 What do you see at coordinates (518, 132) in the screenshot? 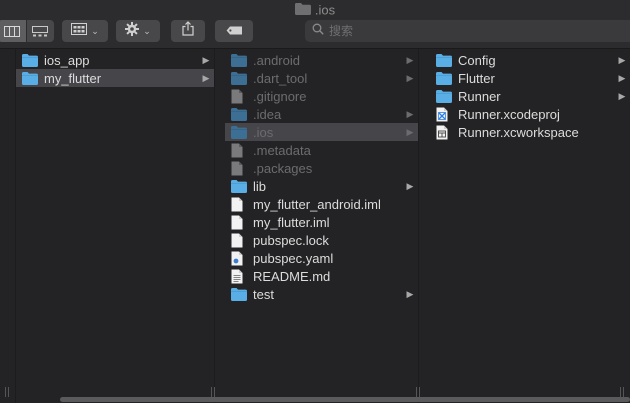
I see `item-label: Runner.xcworkspace` at bounding box center [518, 132].